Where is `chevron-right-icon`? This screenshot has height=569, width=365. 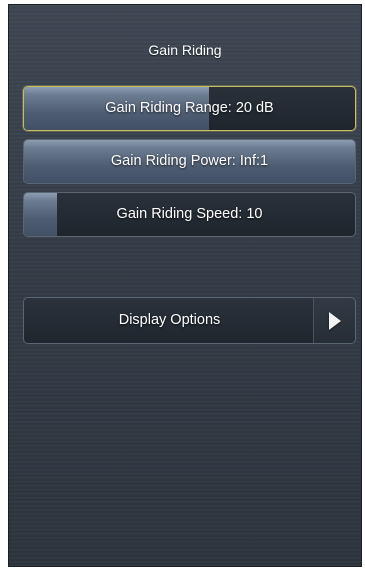 chevron-right-icon is located at coordinates (335, 321).